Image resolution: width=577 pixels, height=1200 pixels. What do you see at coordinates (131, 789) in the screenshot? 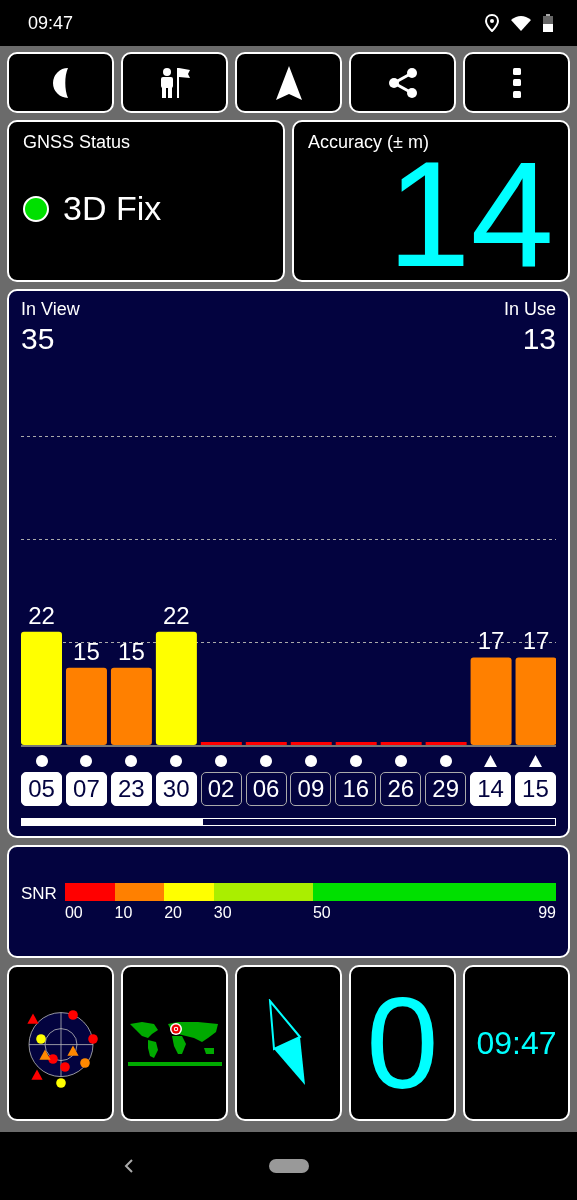
I see `satellite-id: 23` at bounding box center [131, 789].